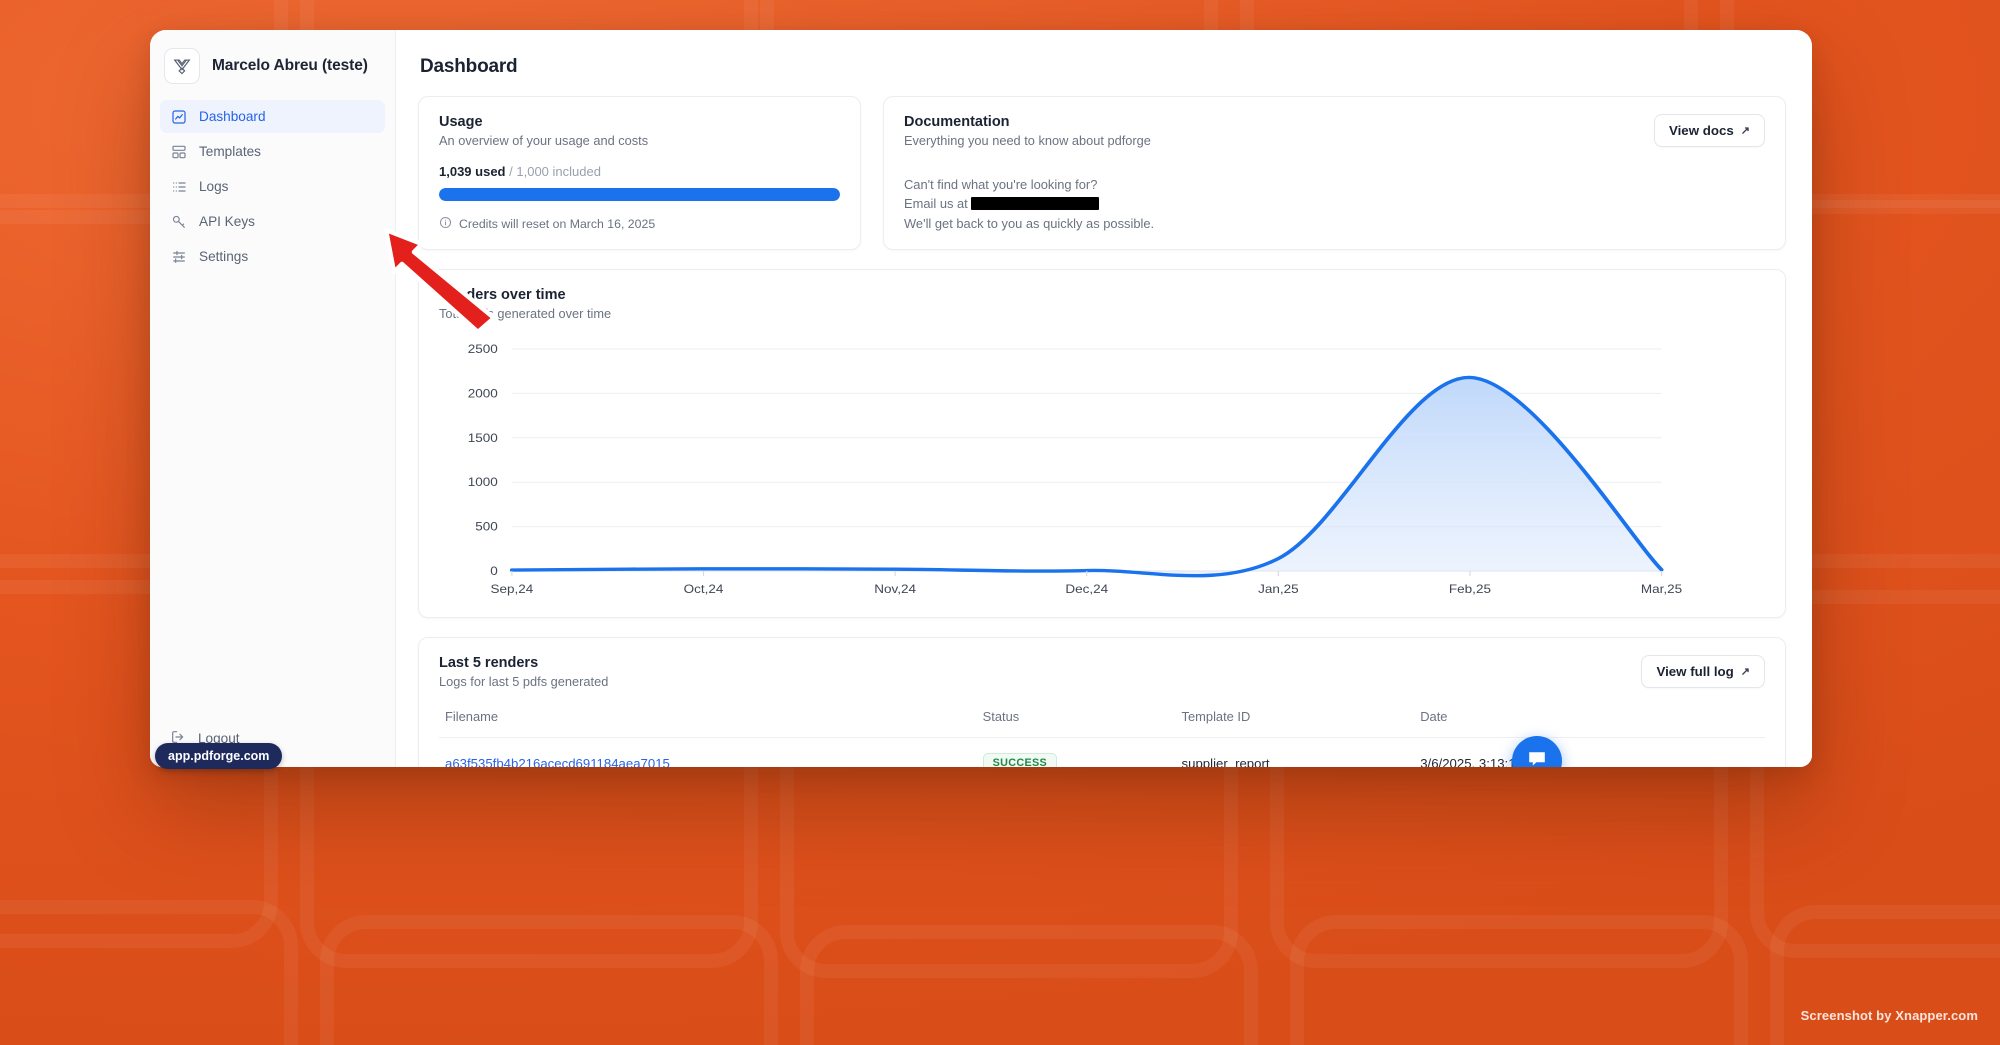 The width and height of the screenshot is (2000, 1045). What do you see at coordinates (1701, 130) in the screenshot?
I see `view-docs-label: View docs` at bounding box center [1701, 130].